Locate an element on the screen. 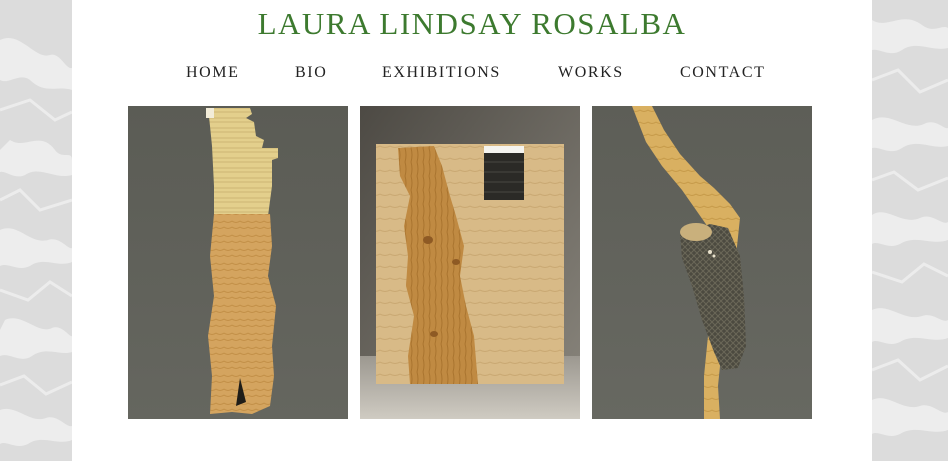 The image size is (948, 461). nav-home: HOME is located at coordinates (213, 73).